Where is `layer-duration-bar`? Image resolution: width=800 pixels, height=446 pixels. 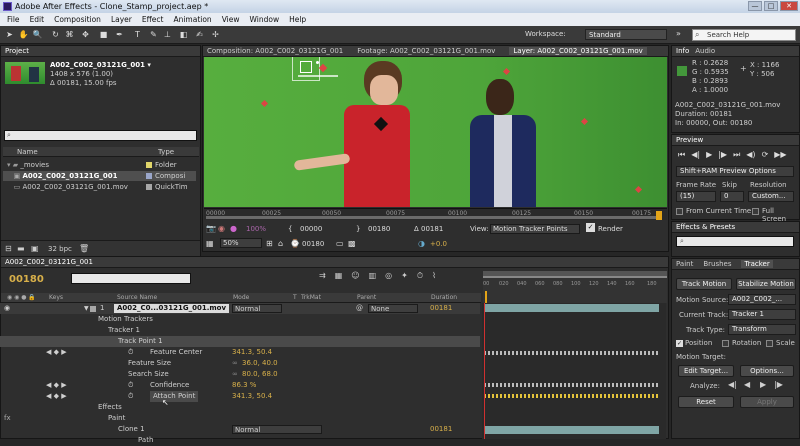
layer-duration-bar is located at coordinates (571, 308).